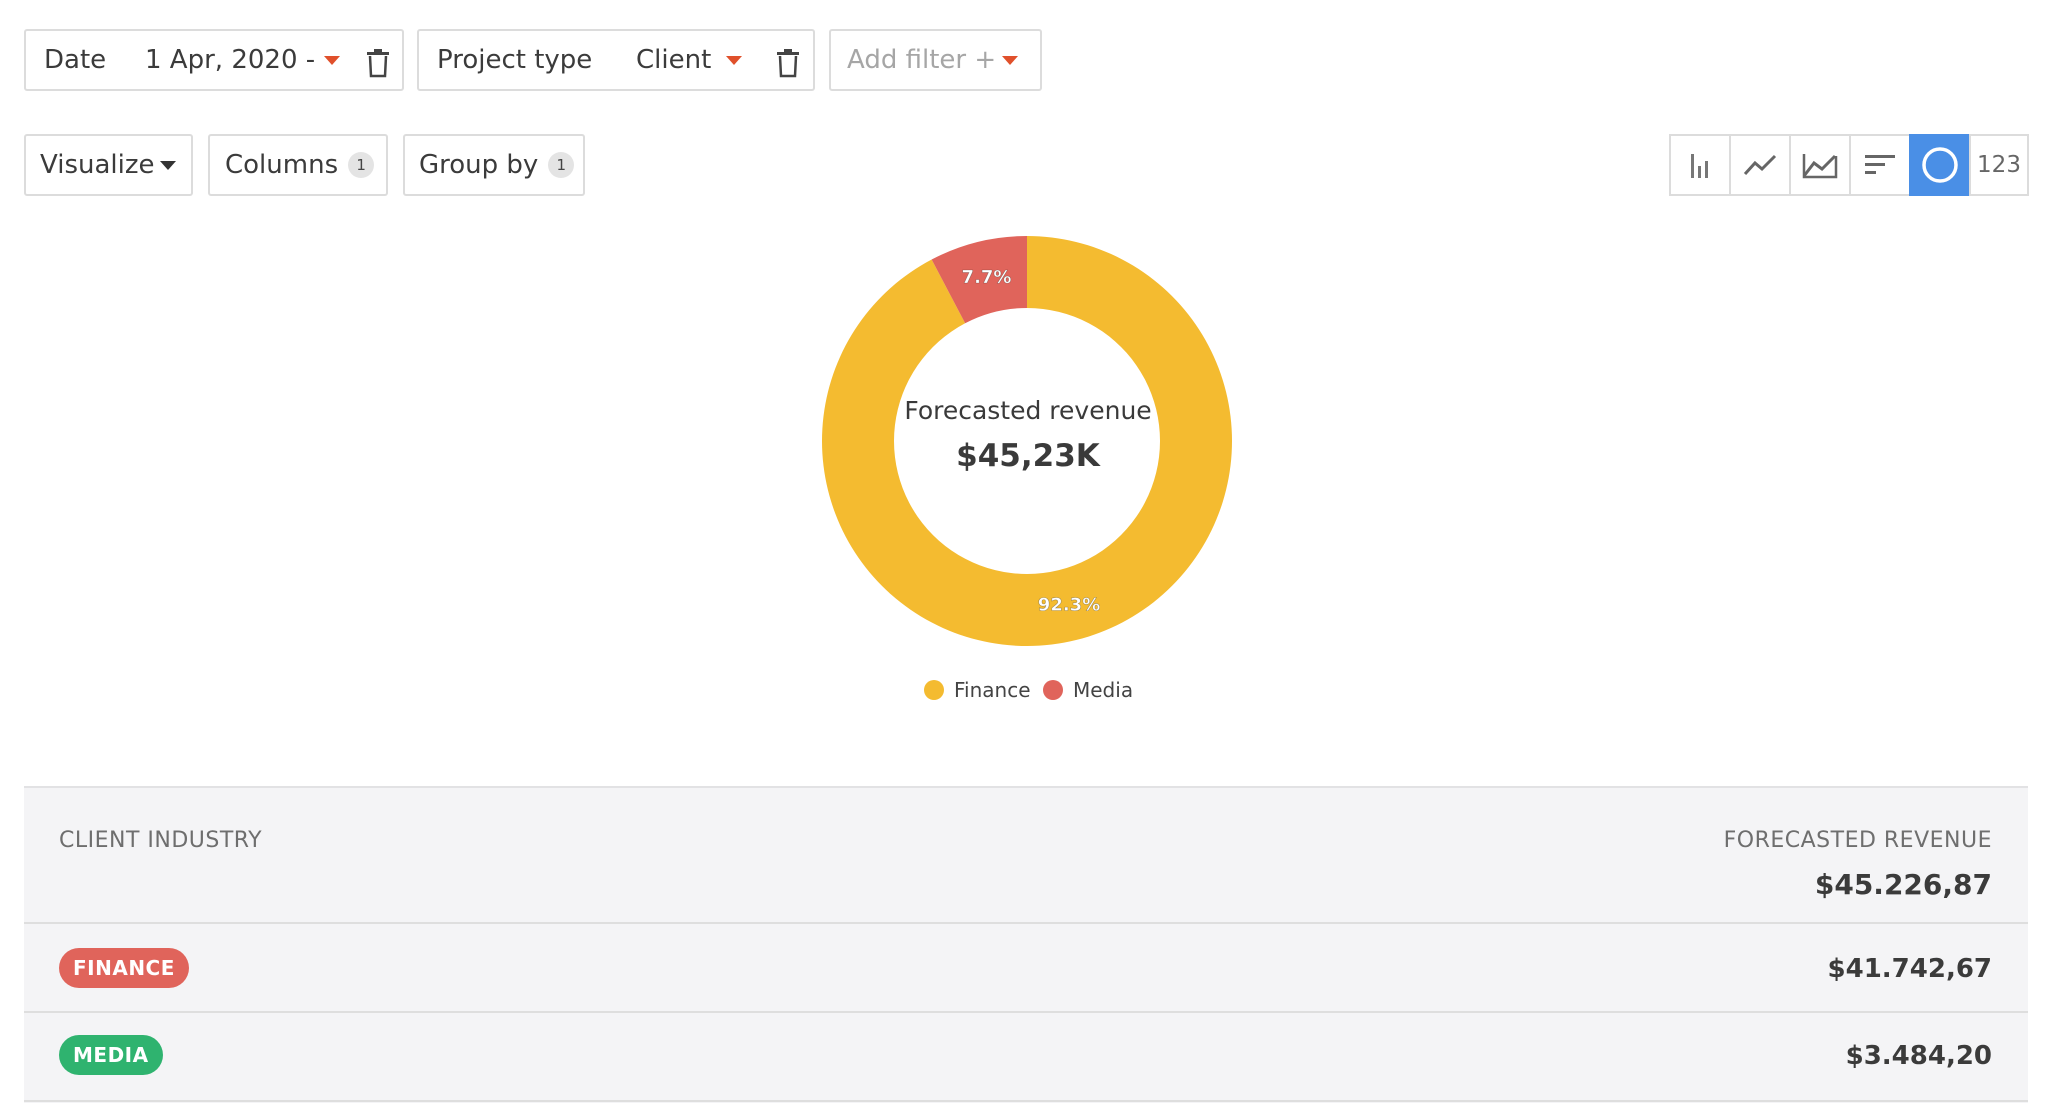 The width and height of the screenshot is (2048, 1109). What do you see at coordinates (934, 690) in the screenshot?
I see `legend-finance-swatch` at bounding box center [934, 690].